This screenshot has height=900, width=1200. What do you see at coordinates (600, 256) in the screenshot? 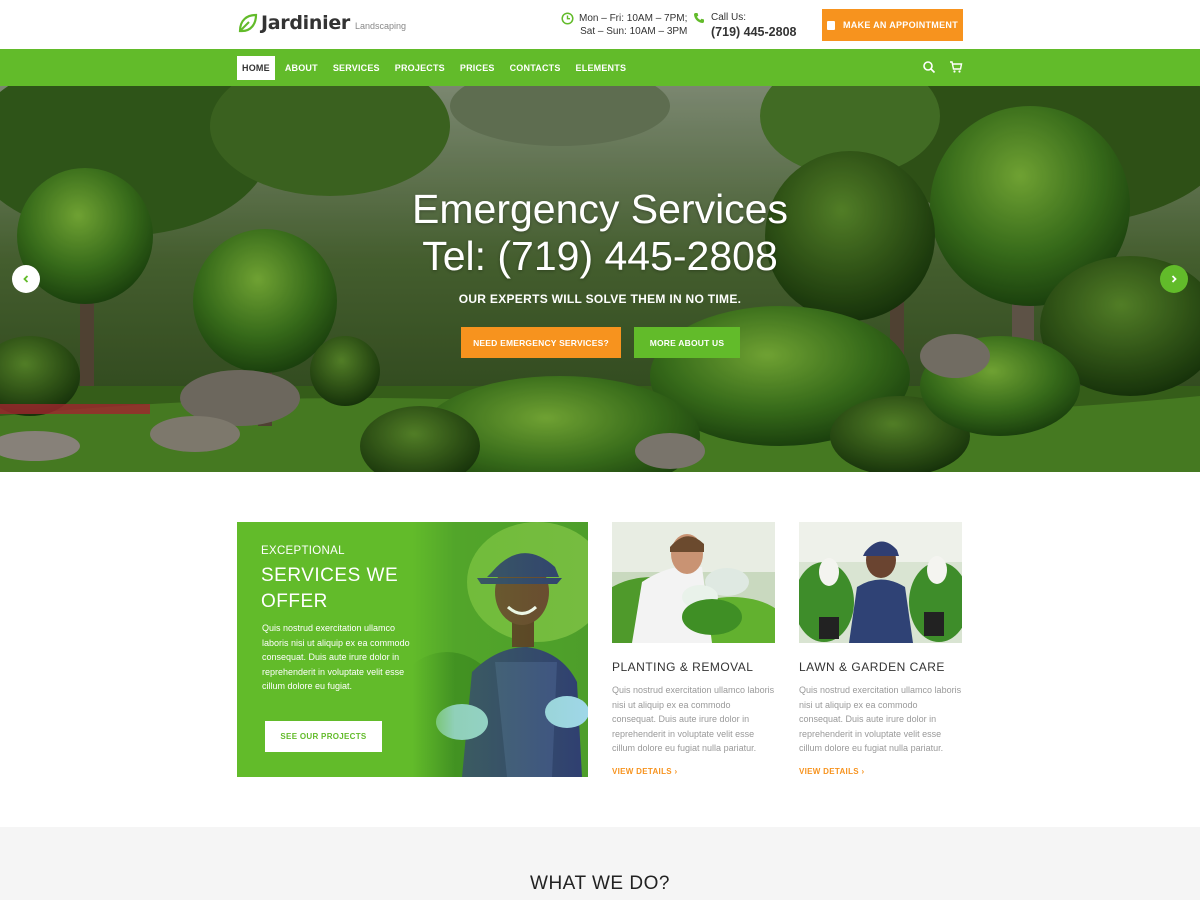
I see `hero-title-line2: Tel: (719) 445-2808` at bounding box center [600, 256].